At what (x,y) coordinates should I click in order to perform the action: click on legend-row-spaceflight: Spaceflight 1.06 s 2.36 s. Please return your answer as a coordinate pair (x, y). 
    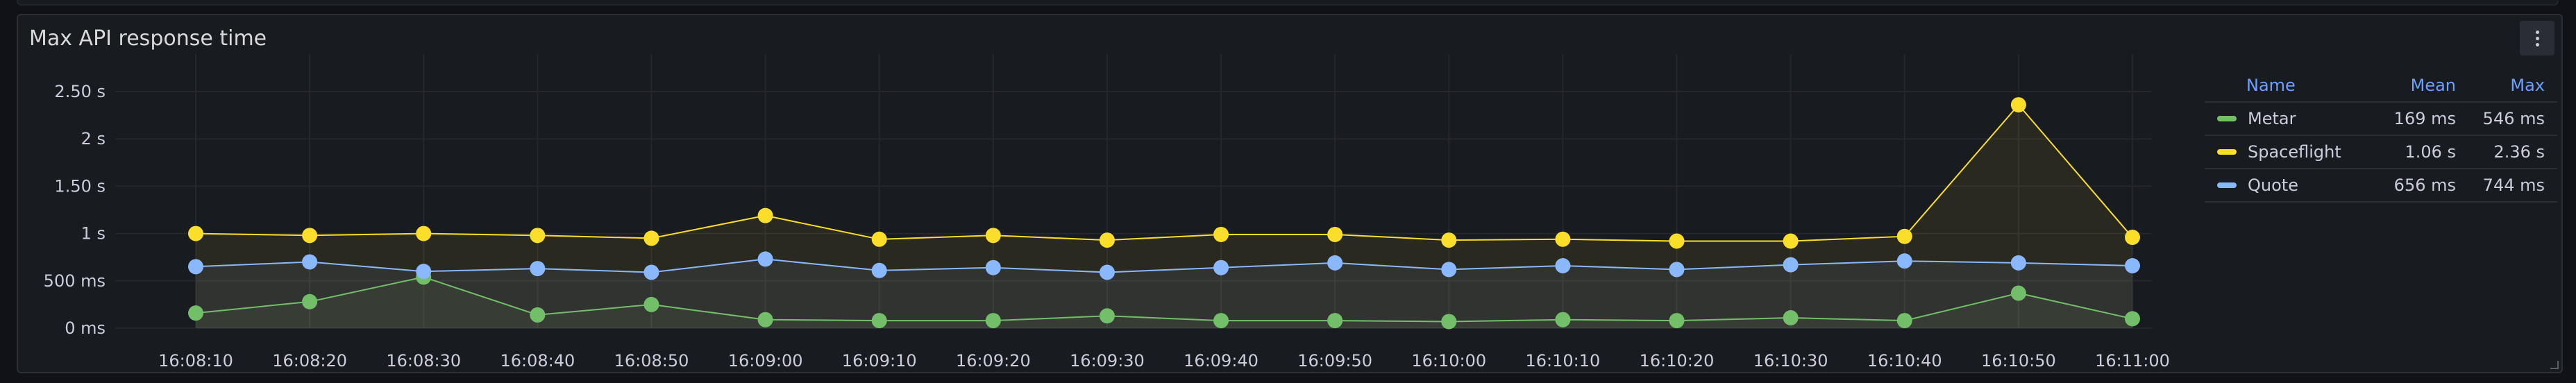
    Looking at the image, I should click on (2381, 152).